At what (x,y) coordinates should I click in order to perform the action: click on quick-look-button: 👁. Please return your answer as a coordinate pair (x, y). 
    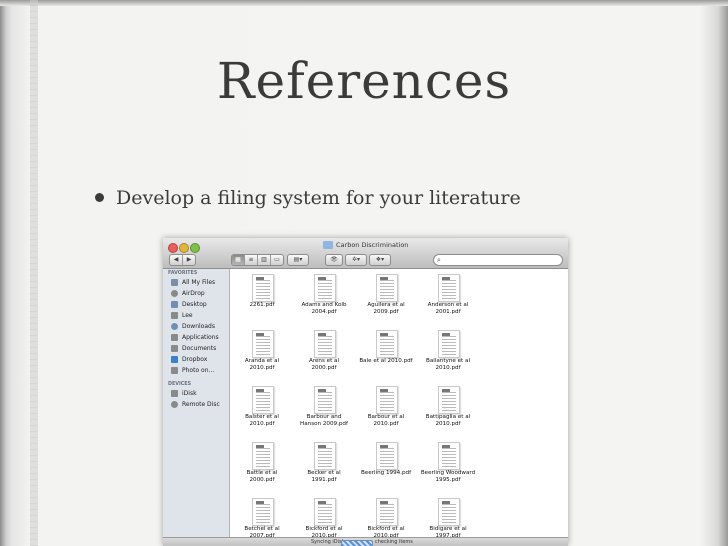
    Looking at the image, I should click on (334, 260).